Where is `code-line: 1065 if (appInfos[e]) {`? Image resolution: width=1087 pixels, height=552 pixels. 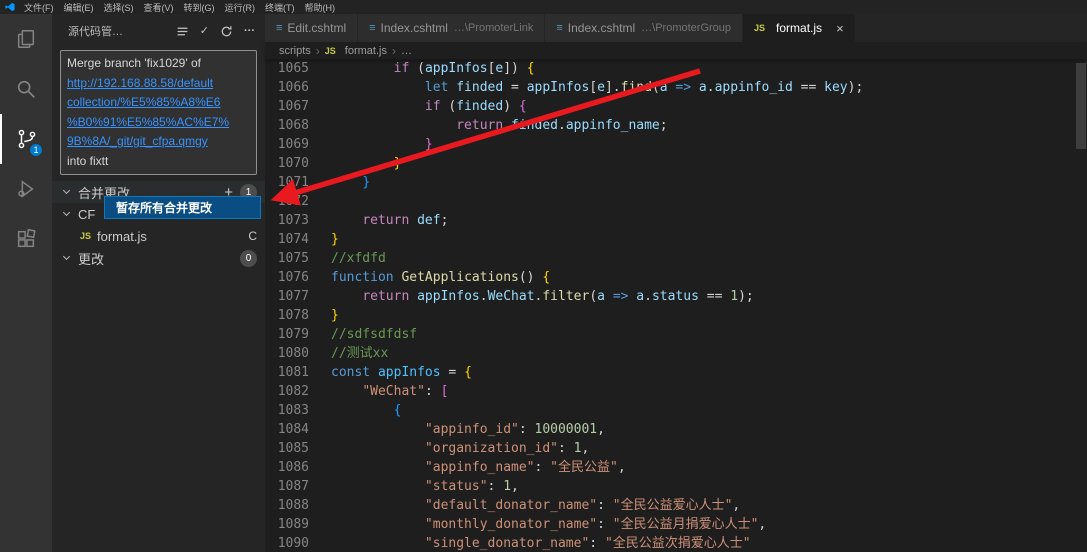 code-line: 1065 if (appInfos[e]) { is located at coordinates (676, 68).